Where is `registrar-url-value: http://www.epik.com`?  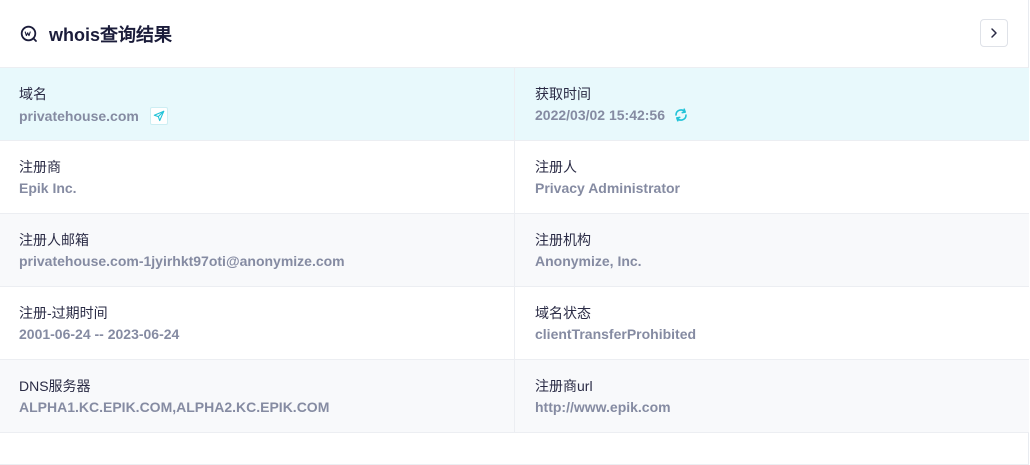
registrar-url-value: http://www.epik.com is located at coordinates (782, 407).